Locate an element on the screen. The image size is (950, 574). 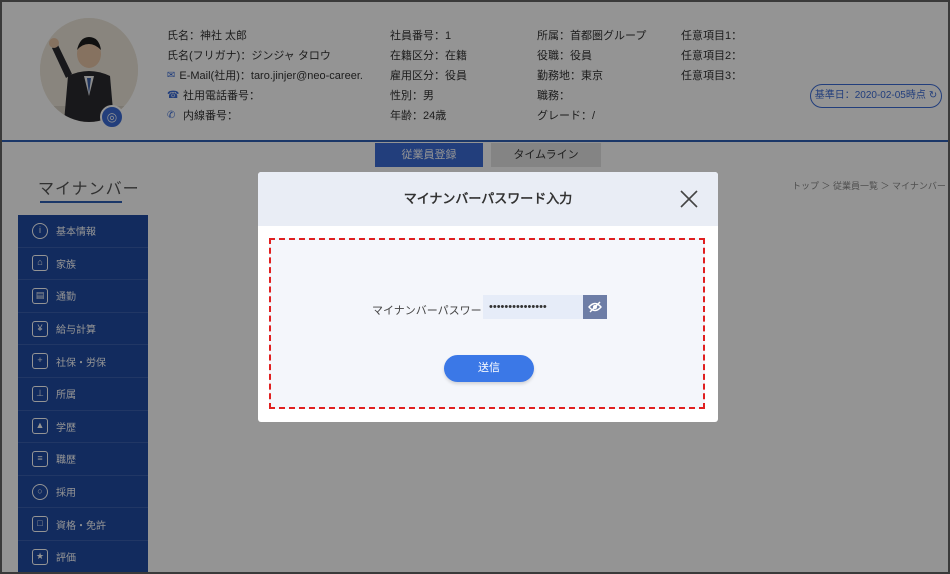
eye-slash-icon is located at coordinates (595, 307).